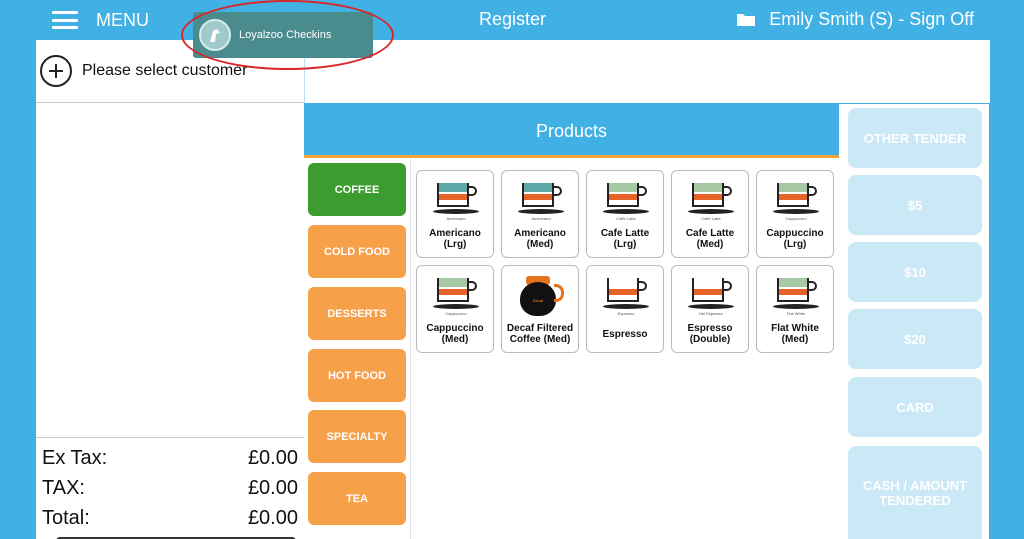 This screenshot has width=1024, height=539. I want to click on loyalzoo-logo-icon, so click(215, 35).